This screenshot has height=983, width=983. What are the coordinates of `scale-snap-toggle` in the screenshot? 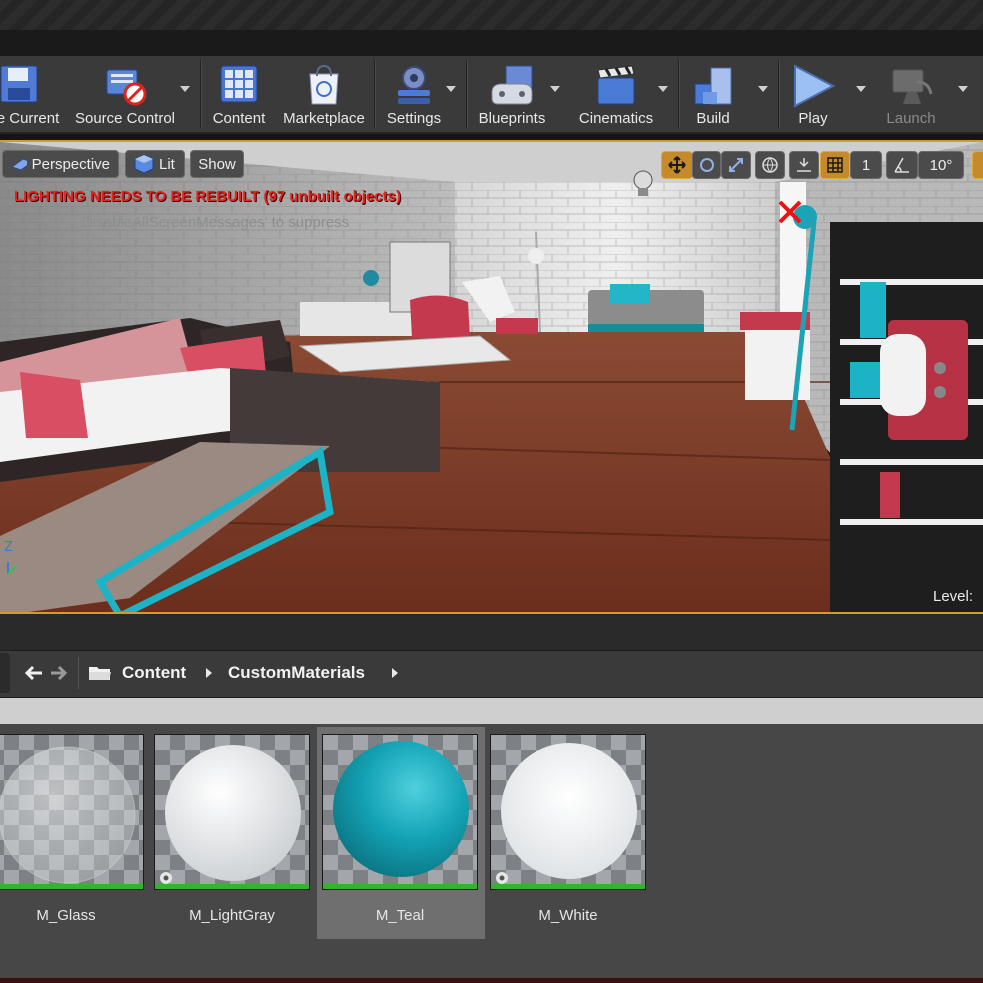 It's located at (977, 165).